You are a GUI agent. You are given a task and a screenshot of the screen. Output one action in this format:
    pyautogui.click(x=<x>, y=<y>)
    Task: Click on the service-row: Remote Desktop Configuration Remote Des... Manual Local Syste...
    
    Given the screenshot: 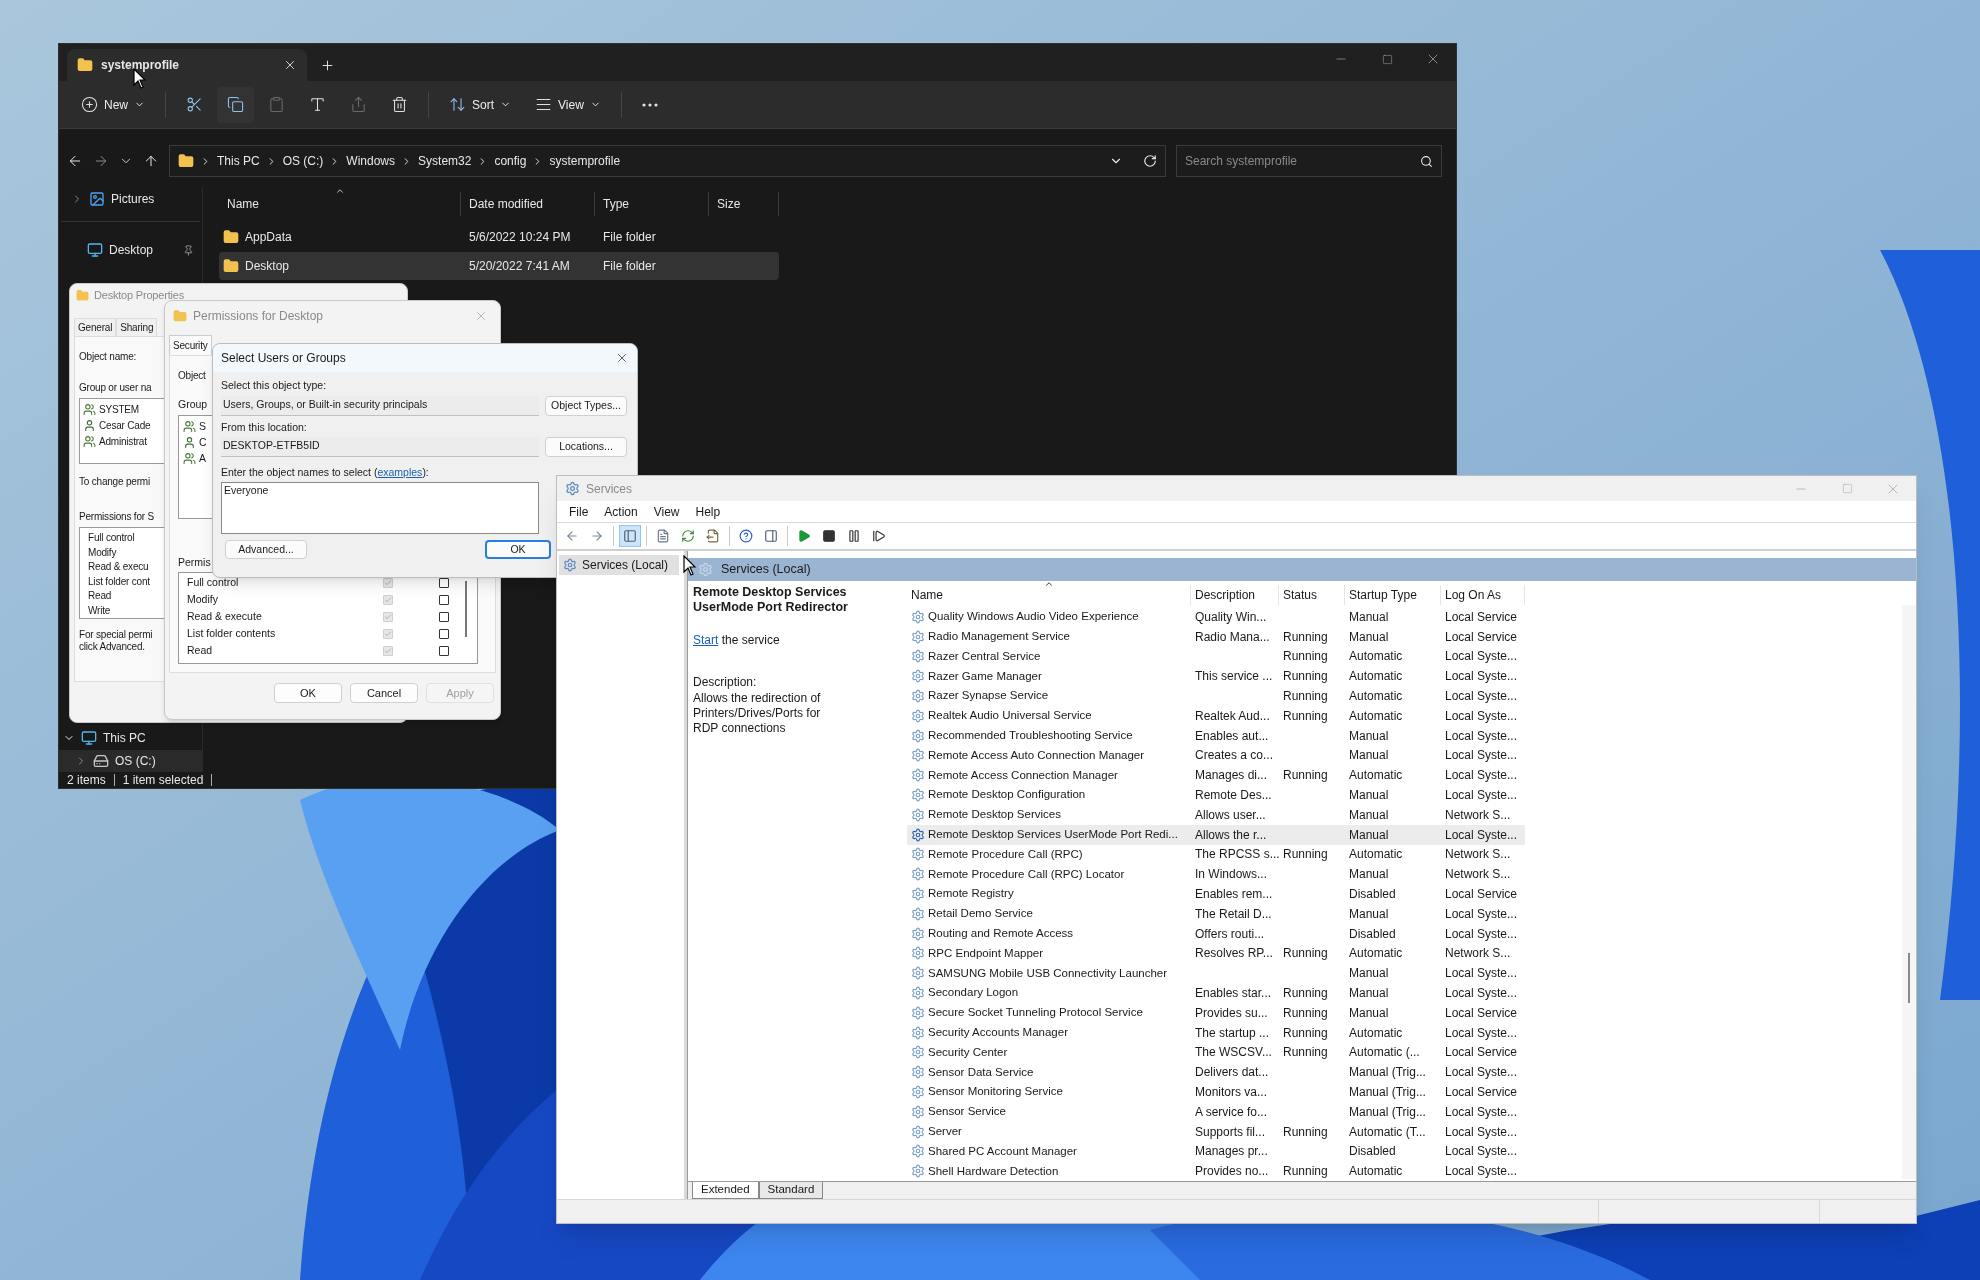 What is the action you would take?
    pyautogui.click(x=1216, y=795)
    